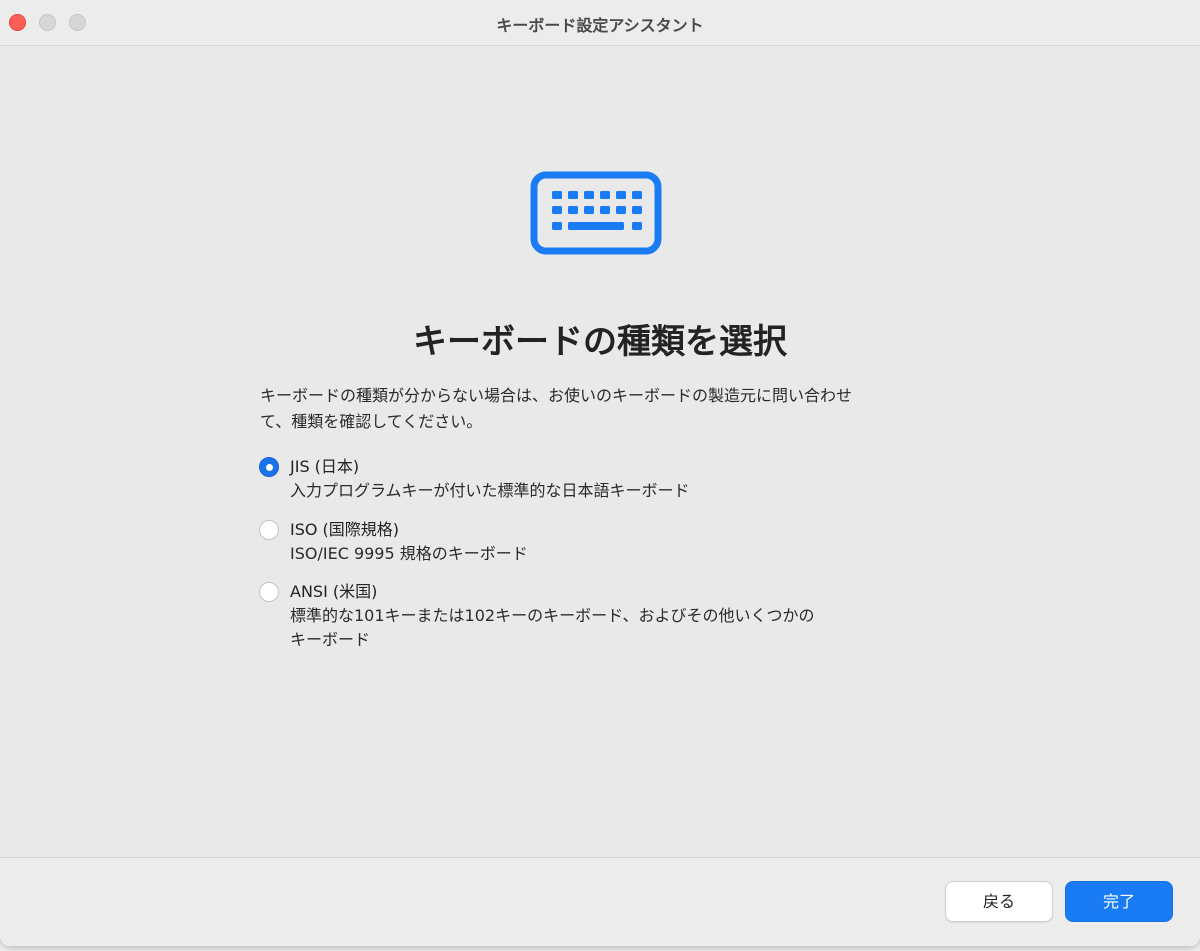 Image resolution: width=1200 pixels, height=951 pixels. I want to click on option-description: ISO/IEC 9995 規格のキーボード, so click(409, 553).